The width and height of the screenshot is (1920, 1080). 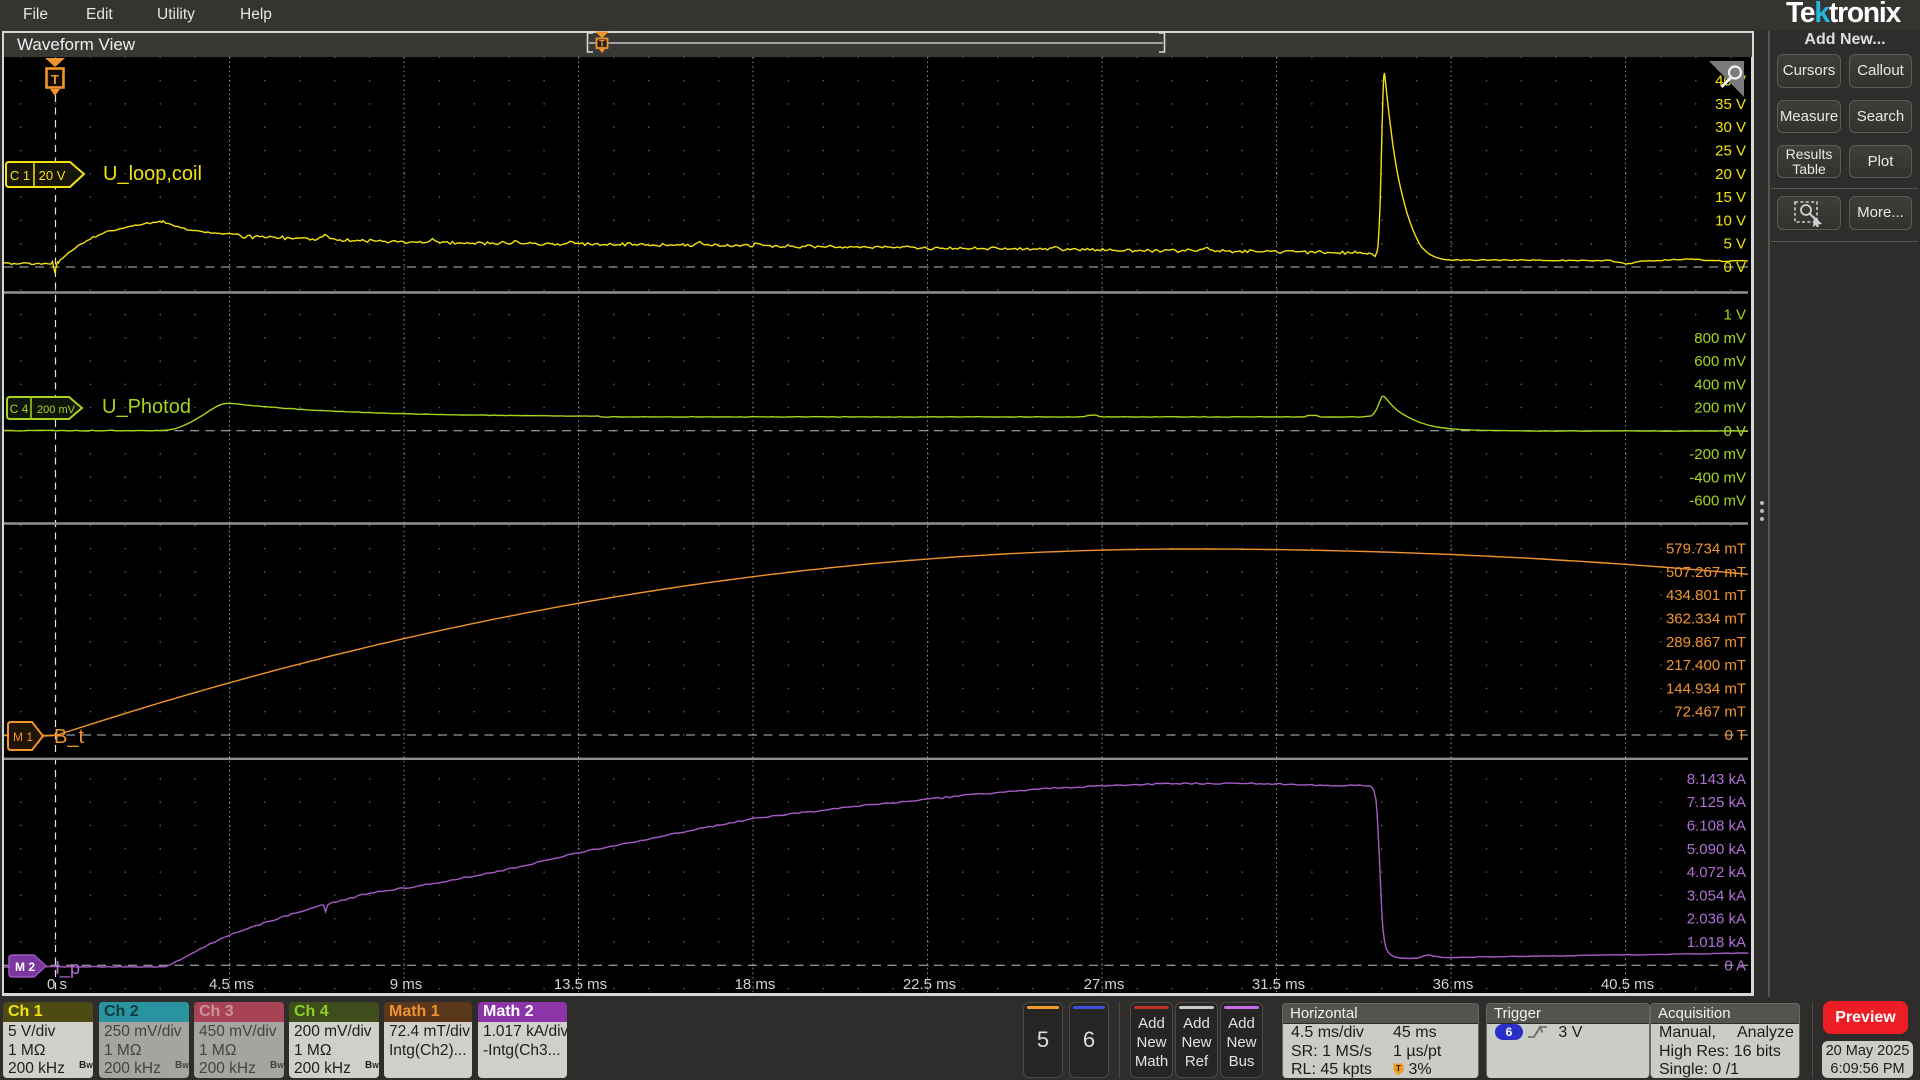 I want to click on svg-text: 5.090 kA, so click(x=1716, y=849).